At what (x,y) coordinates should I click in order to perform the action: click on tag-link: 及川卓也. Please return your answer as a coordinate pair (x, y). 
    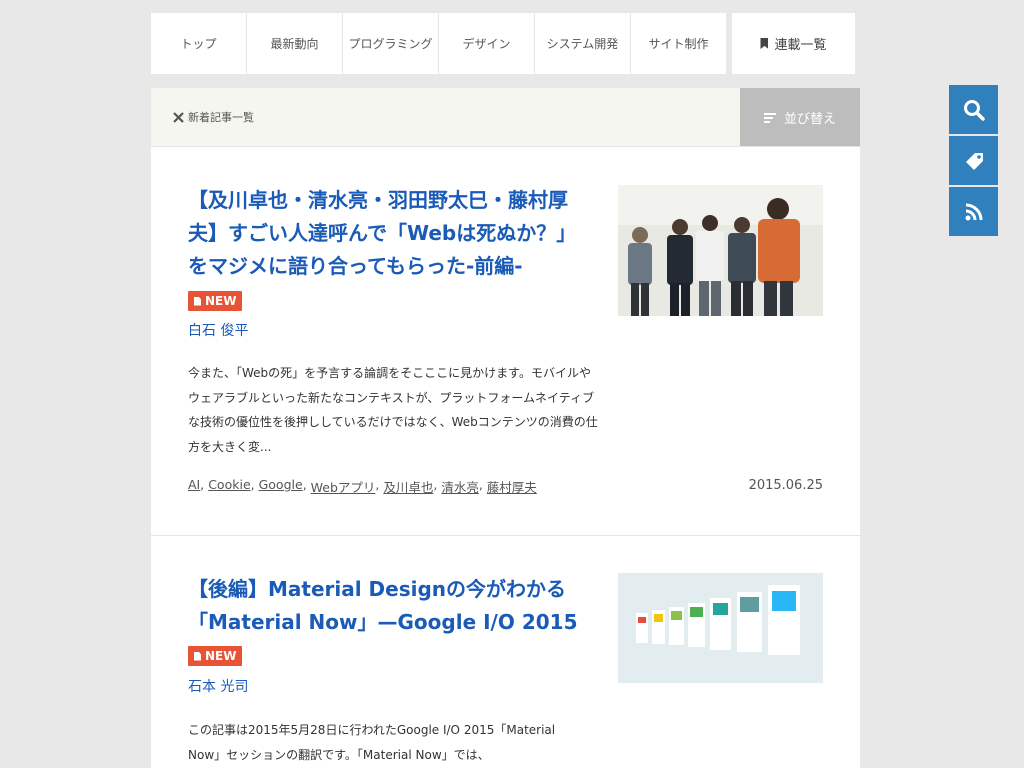
    Looking at the image, I should click on (408, 486).